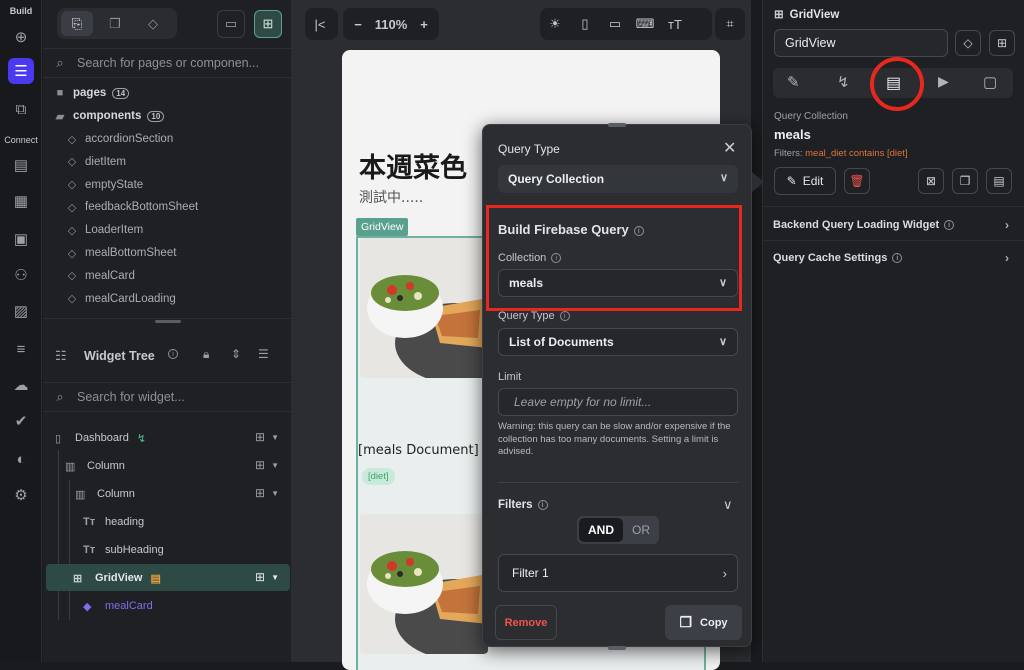 The image size is (1024, 670). I want to click on backend-loading-section: Backend Query Loading Widget i ›, so click(893, 225).